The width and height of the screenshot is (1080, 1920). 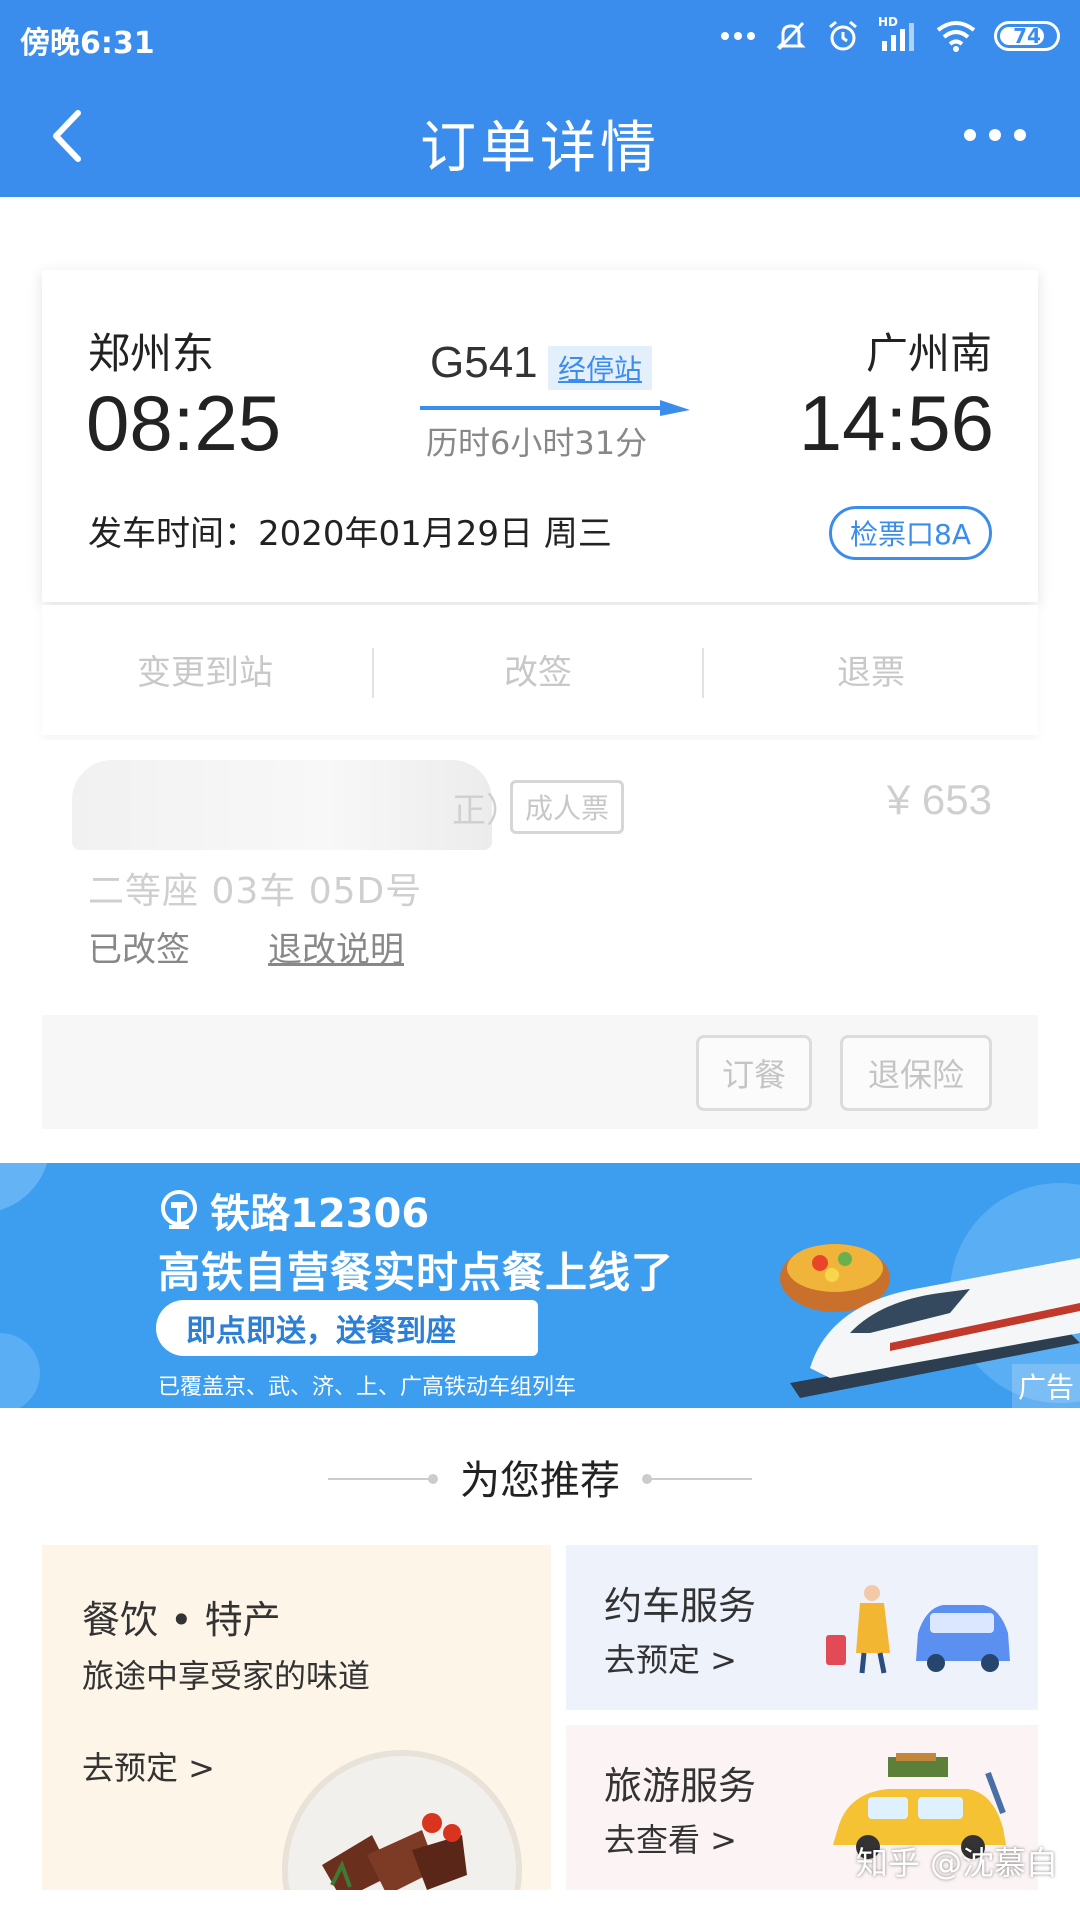 I want to click on top-bar: 傍晚6:31 HD 74 订单详情, so click(x=540, y=98).